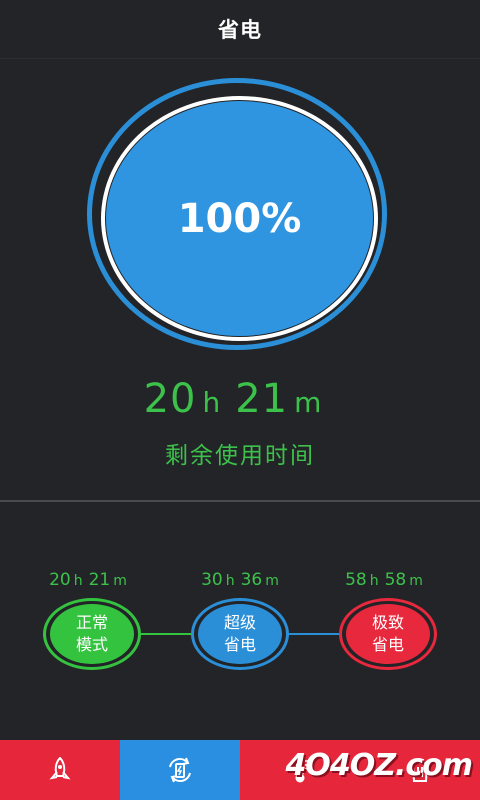 This screenshot has height=800, width=480. I want to click on mode-normal-label-2: 模式, so click(91, 644).